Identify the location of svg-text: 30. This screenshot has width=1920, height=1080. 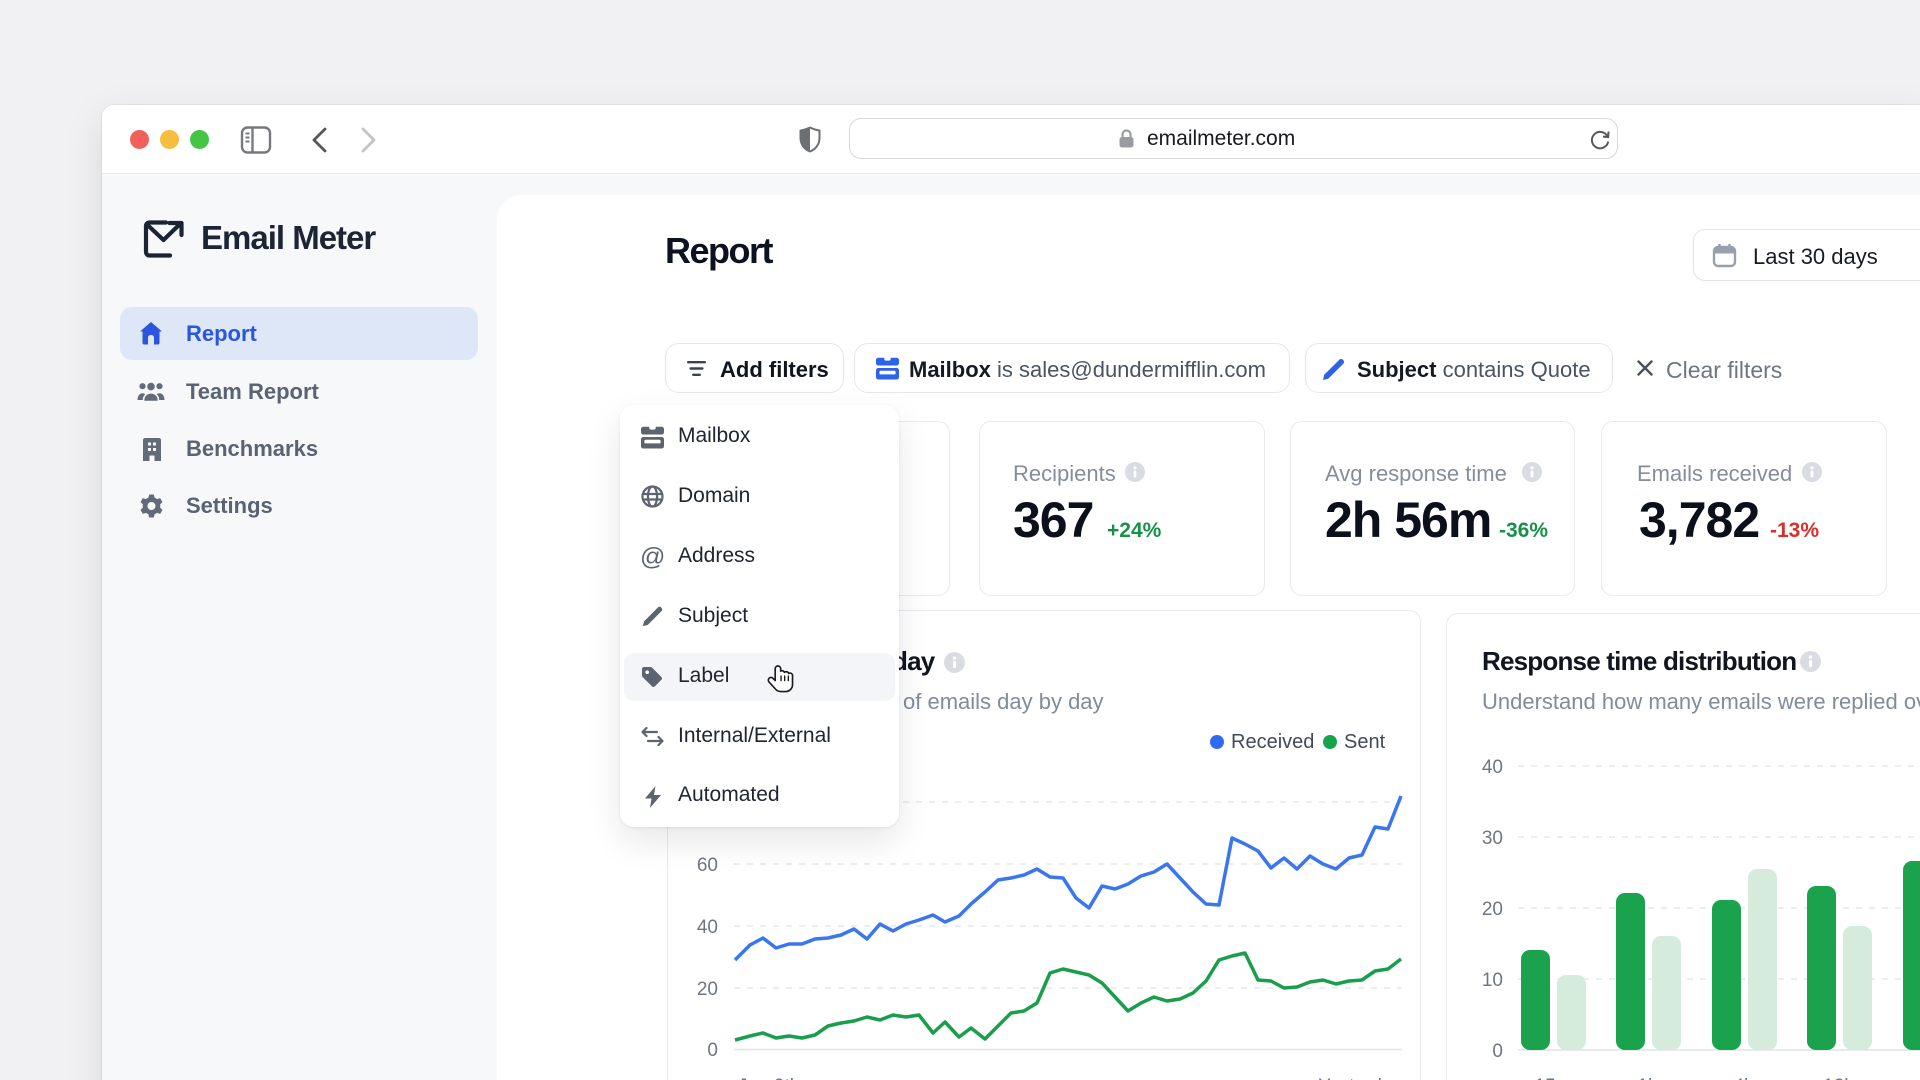
(1492, 838).